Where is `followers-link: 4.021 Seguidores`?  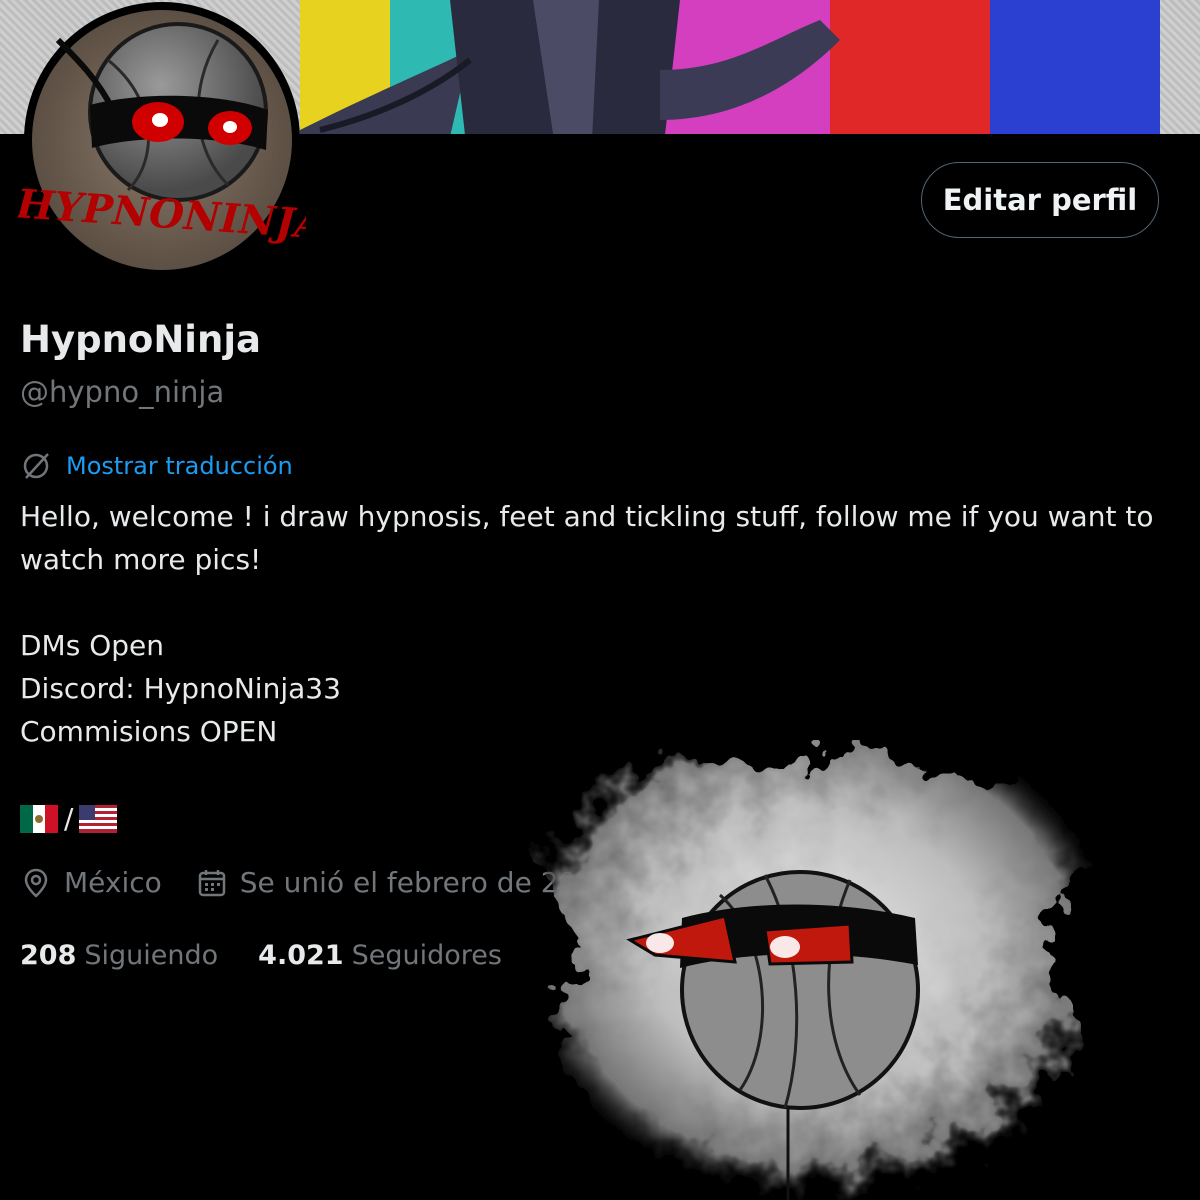
followers-link: 4.021 Seguidores is located at coordinates (380, 955).